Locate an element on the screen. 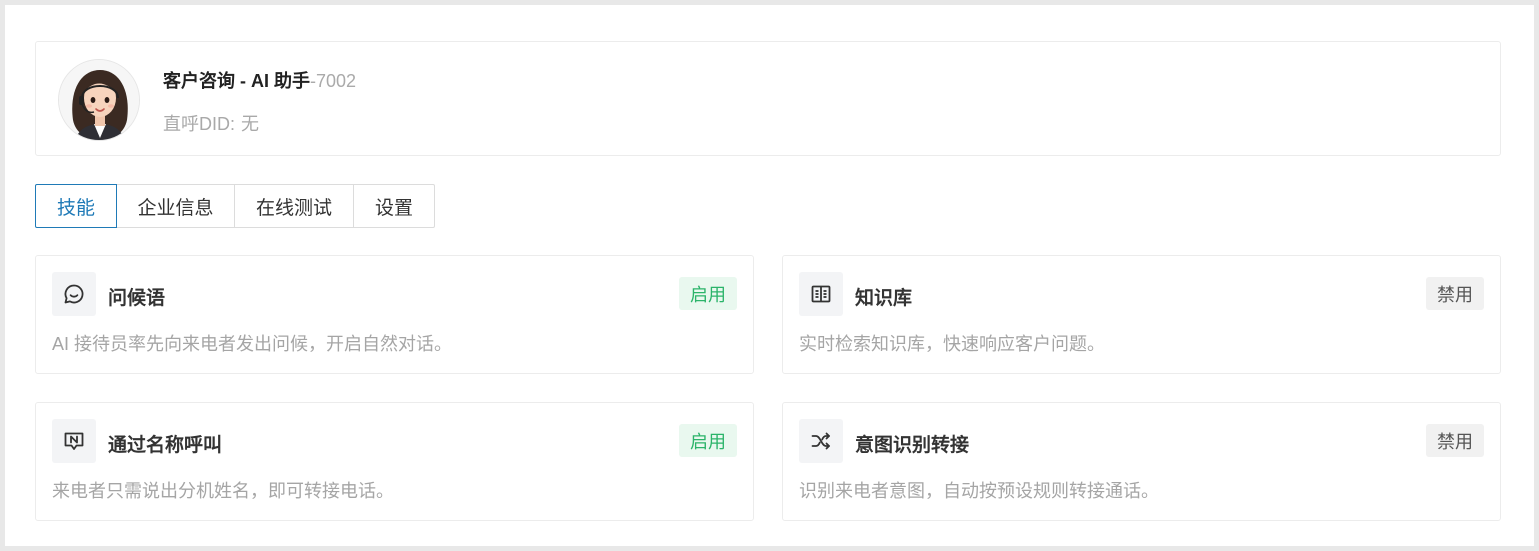  tab-online-test: 在线测试 is located at coordinates (294, 206).